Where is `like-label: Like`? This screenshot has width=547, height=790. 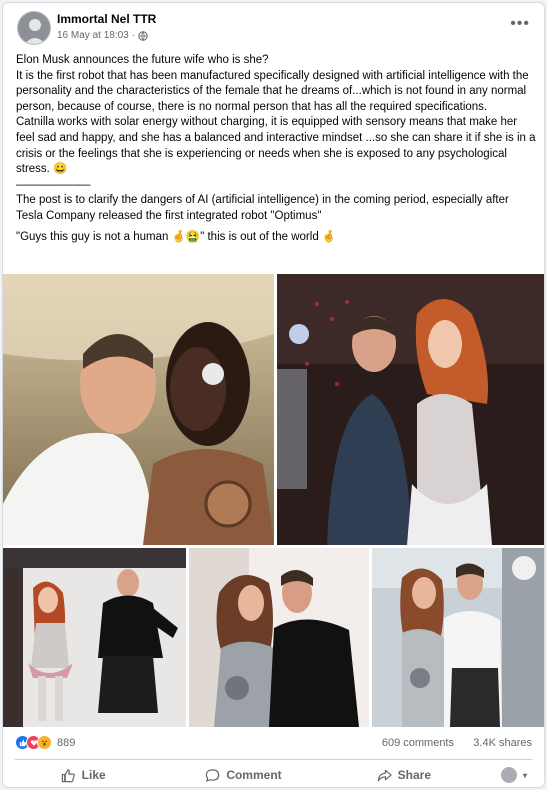
like-label: Like is located at coordinates (93, 775).